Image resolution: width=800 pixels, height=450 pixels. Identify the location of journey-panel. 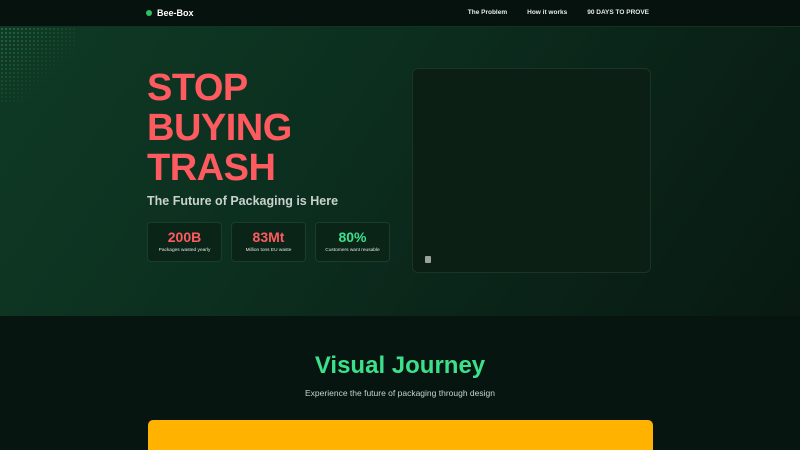
(400, 435).